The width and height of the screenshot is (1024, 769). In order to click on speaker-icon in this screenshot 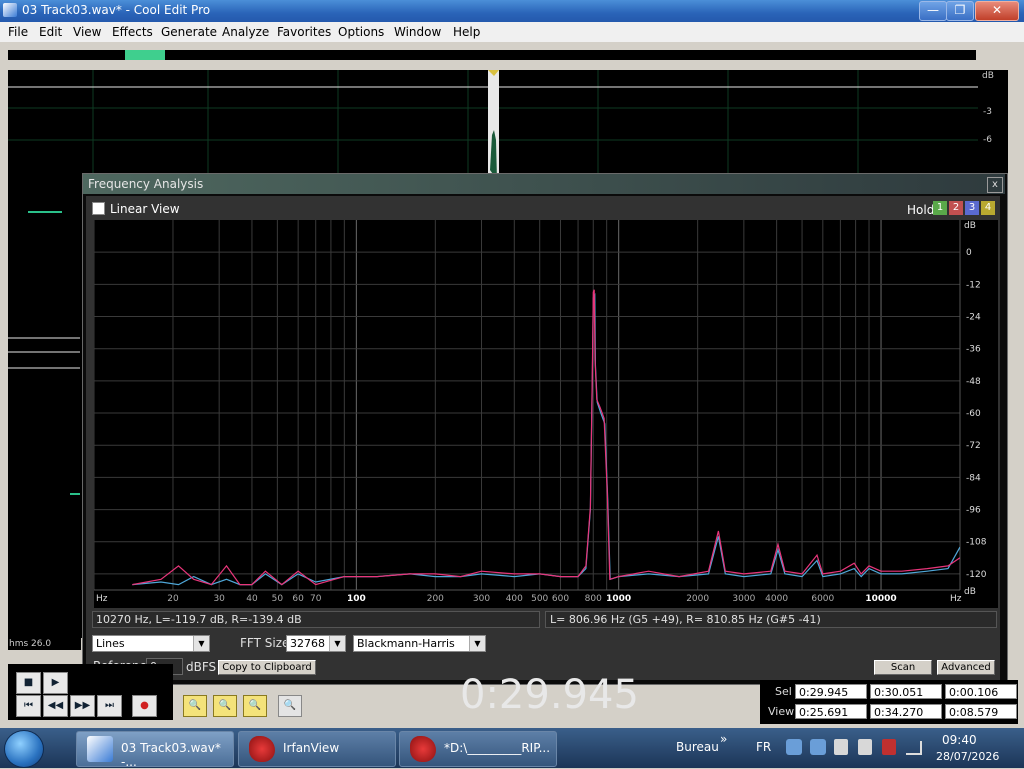, I will do `click(865, 747)`.